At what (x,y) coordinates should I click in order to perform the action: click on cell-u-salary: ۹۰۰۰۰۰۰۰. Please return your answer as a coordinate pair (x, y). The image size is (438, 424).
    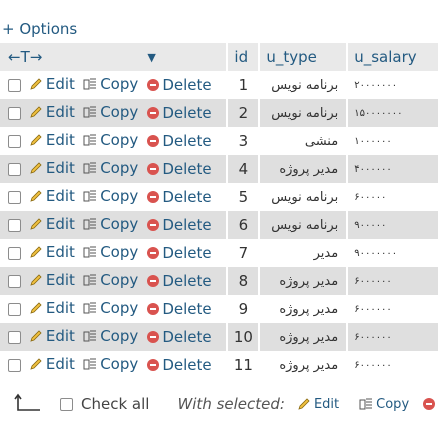
    Looking at the image, I should click on (392, 253).